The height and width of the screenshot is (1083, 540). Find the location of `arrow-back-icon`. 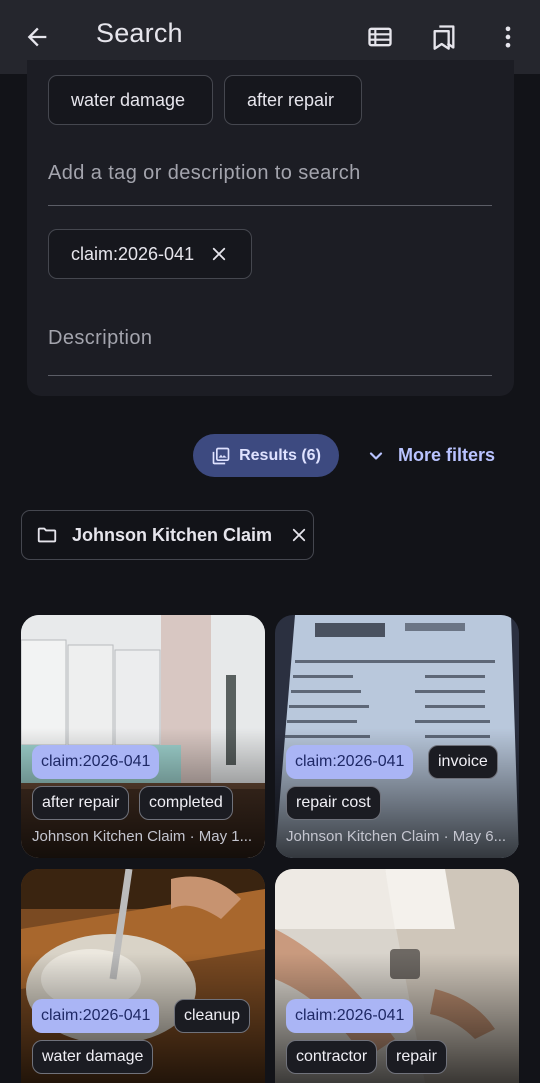

arrow-back-icon is located at coordinates (37, 37).